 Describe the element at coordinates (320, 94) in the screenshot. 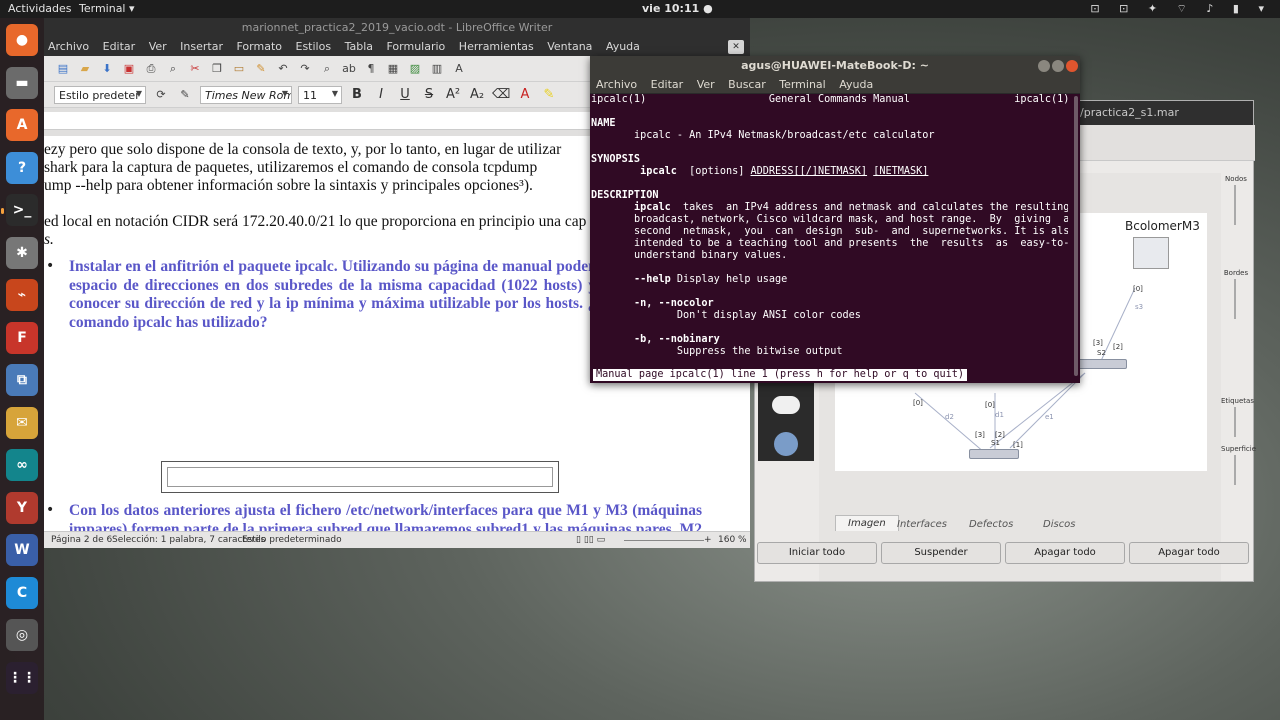

I see `font-size-combo: 11 ▼` at that location.